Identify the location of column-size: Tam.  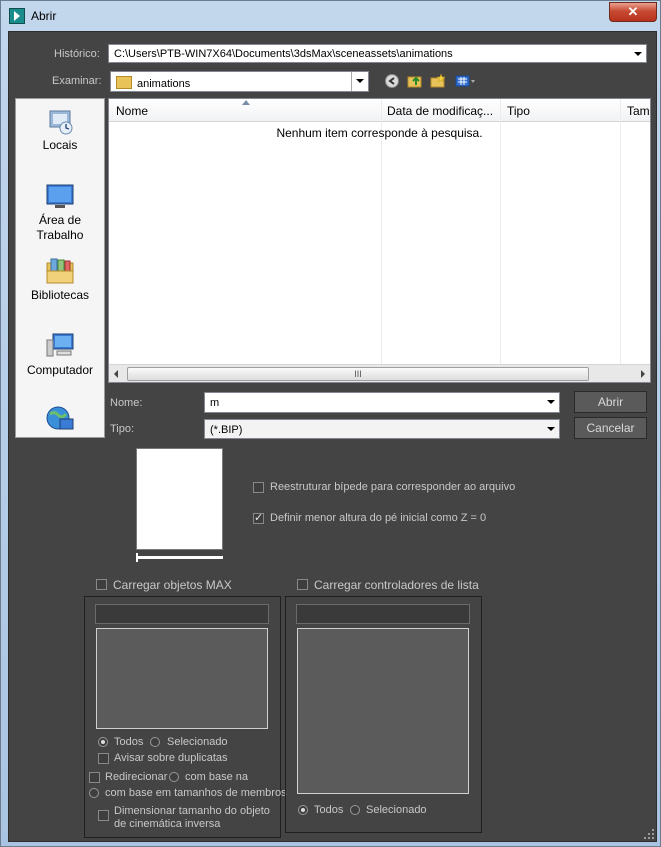
(638, 111).